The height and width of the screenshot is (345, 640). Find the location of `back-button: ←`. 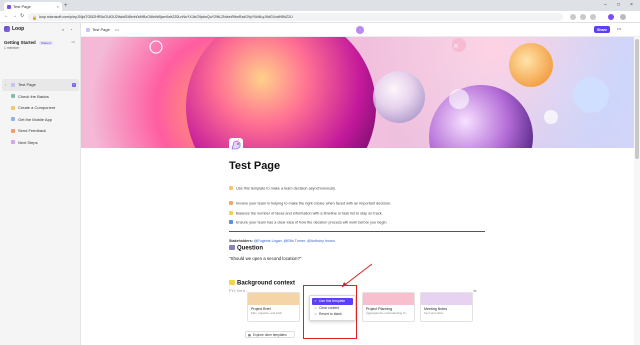

back-button: ← is located at coordinates (6, 16).